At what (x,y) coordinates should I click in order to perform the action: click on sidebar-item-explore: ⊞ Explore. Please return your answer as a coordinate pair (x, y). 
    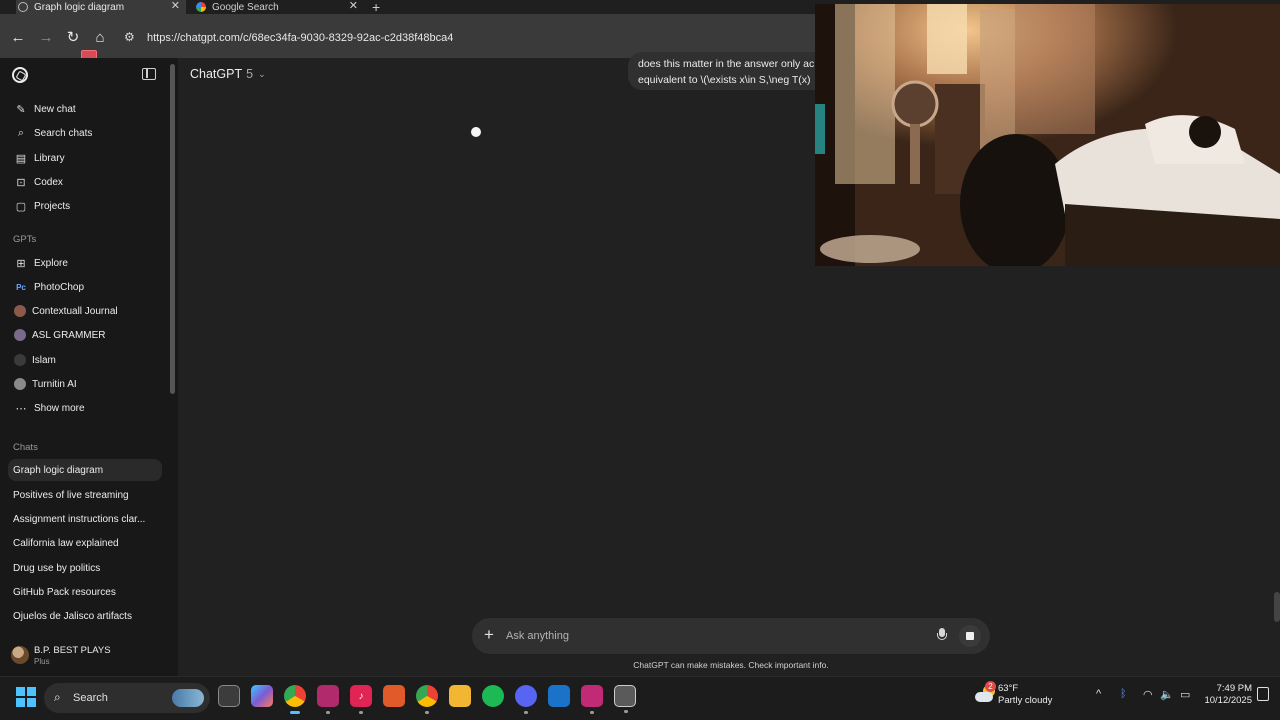
    Looking at the image, I should click on (85, 263).